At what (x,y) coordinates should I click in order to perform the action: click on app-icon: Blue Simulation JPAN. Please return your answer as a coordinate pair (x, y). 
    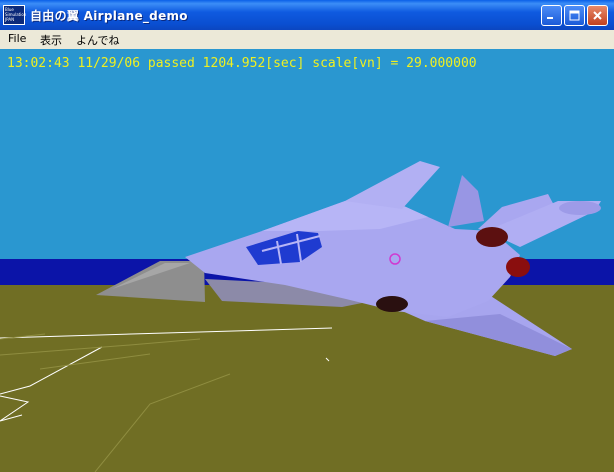
    Looking at the image, I should click on (15, 15).